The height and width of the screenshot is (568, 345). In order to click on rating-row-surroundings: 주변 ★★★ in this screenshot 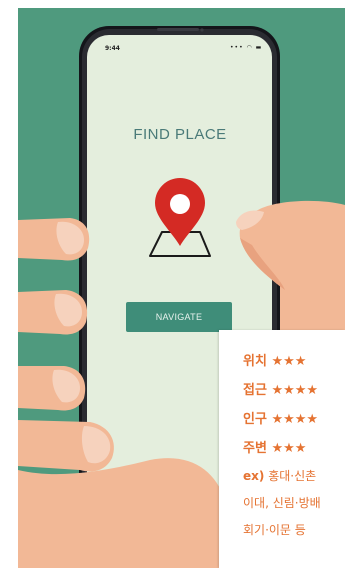, I will do `click(274, 446)`.